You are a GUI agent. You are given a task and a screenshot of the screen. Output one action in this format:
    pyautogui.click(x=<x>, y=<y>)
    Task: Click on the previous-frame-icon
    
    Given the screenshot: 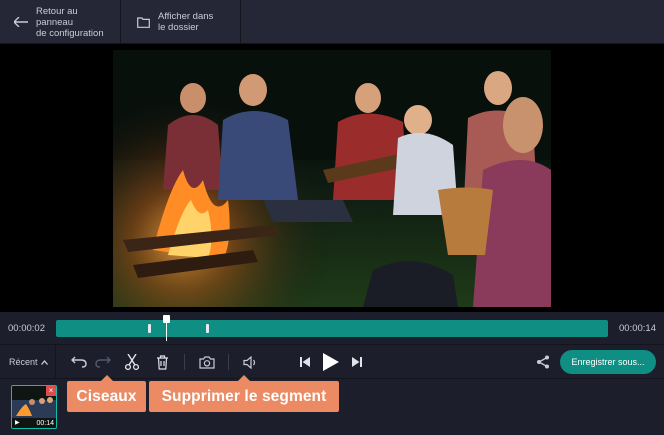 What is the action you would take?
    pyautogui.click(x=305, y=362)
    